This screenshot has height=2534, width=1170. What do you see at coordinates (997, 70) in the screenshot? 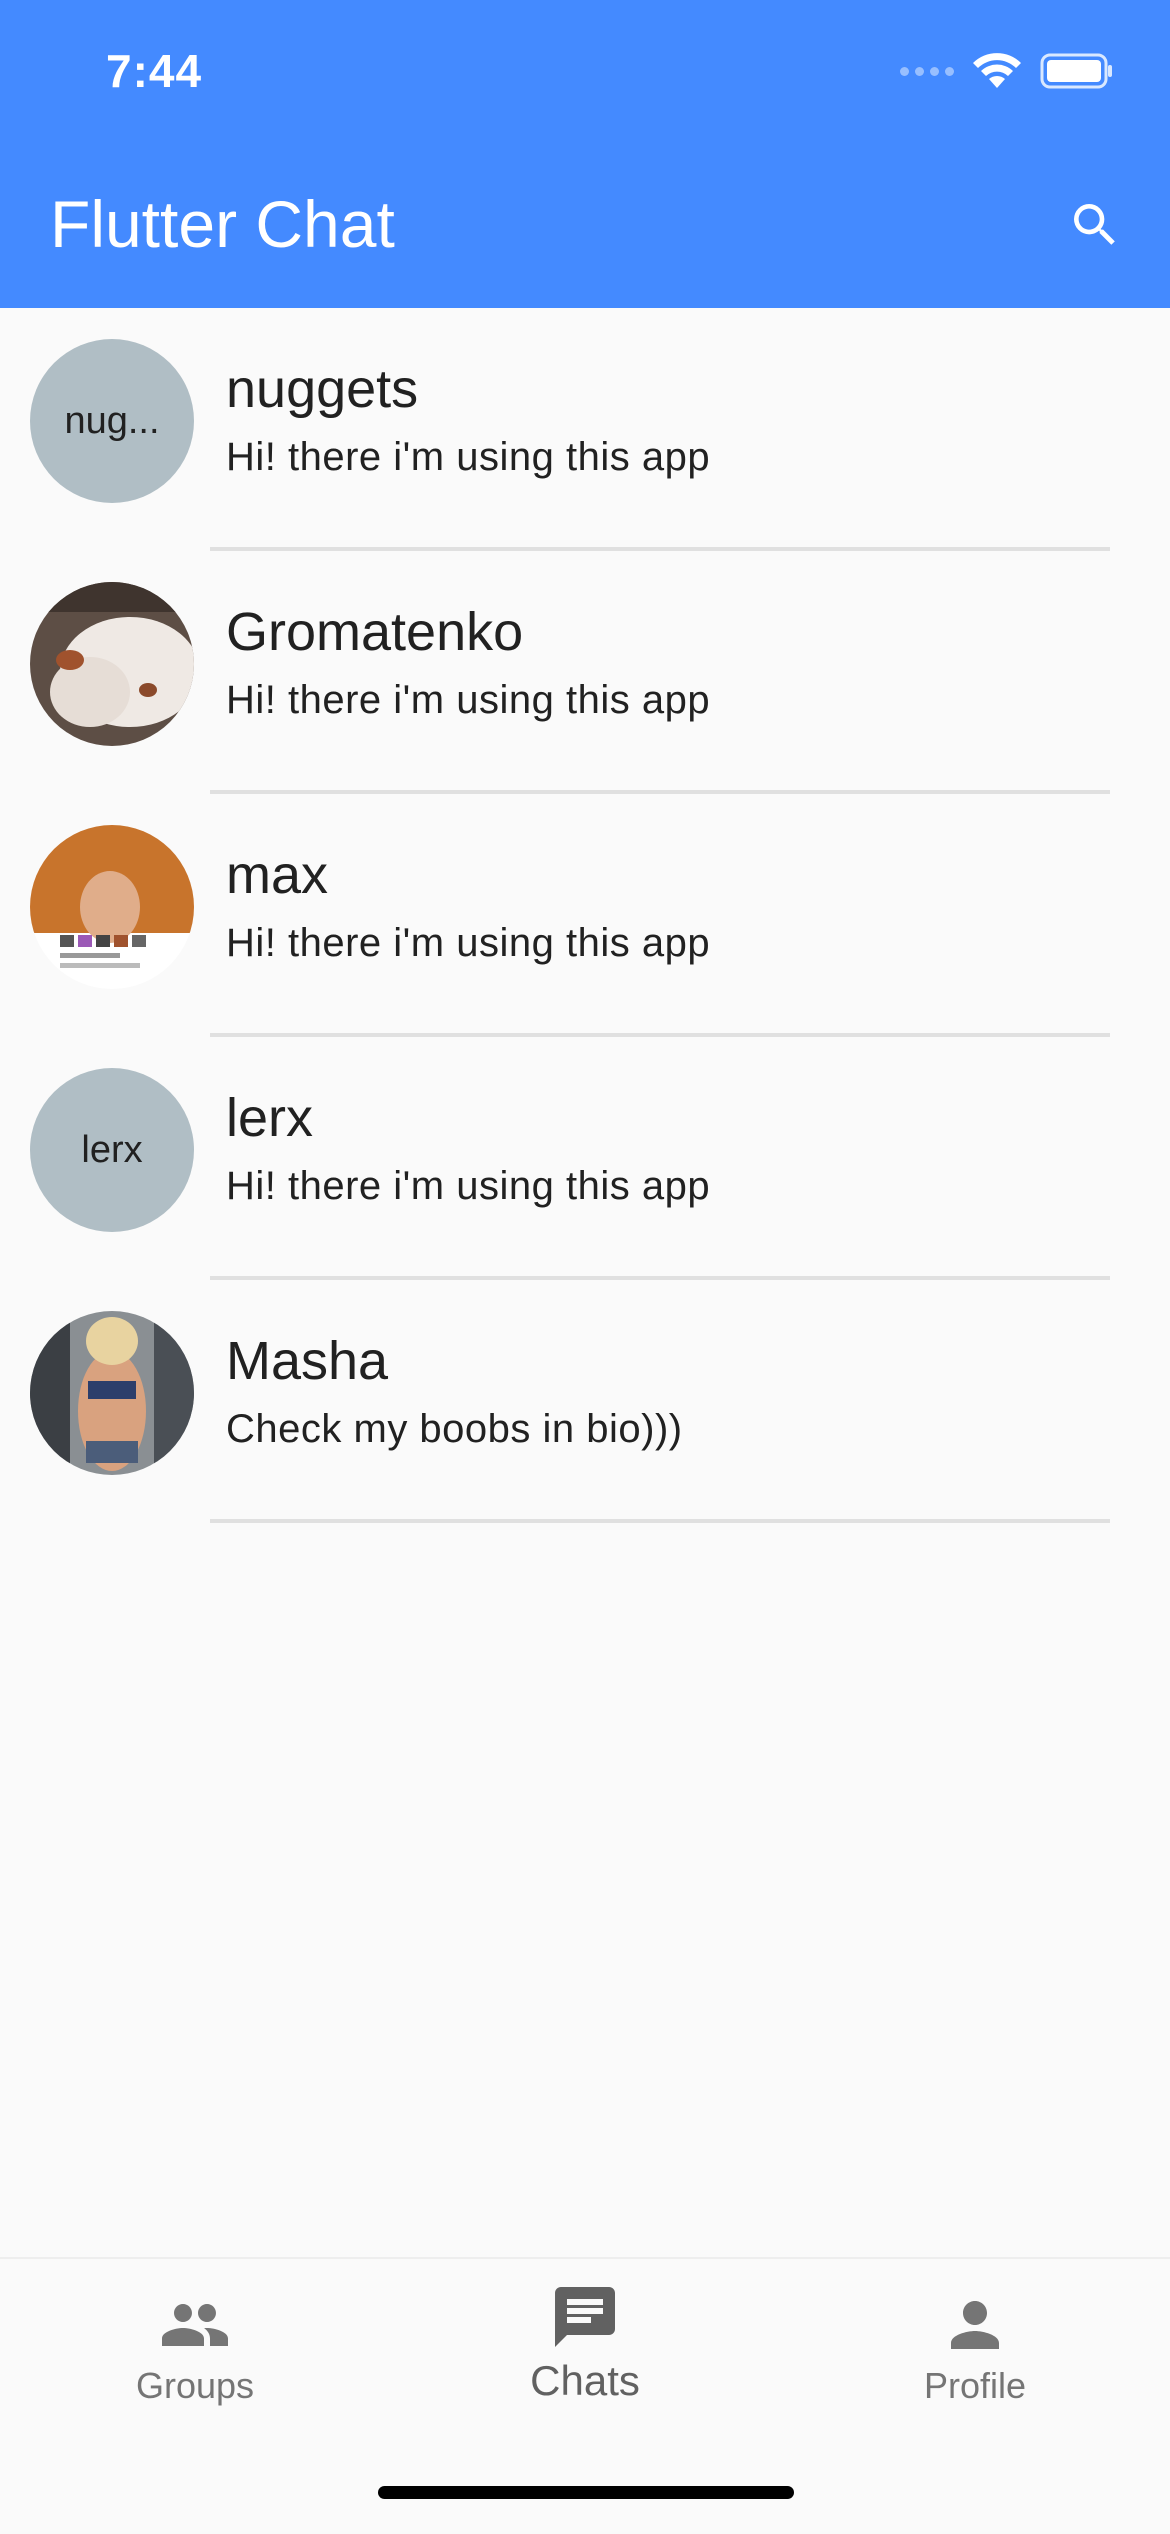
I see `wifi-icon` at bounding box center [997, 70].